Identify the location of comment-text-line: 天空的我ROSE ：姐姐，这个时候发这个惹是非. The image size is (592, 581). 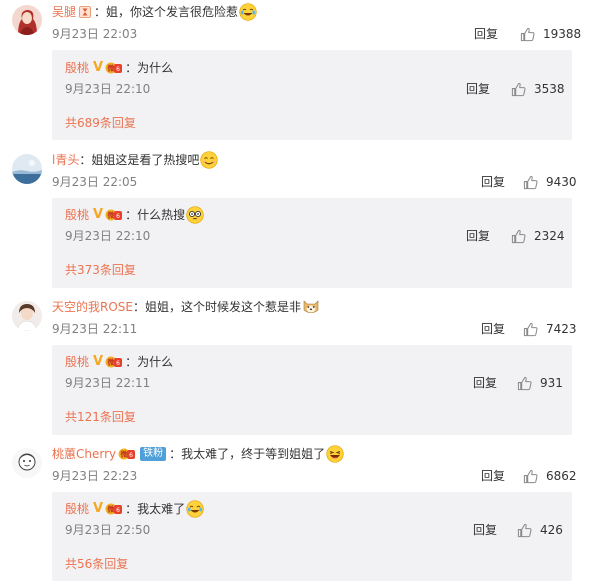
(186, 307).